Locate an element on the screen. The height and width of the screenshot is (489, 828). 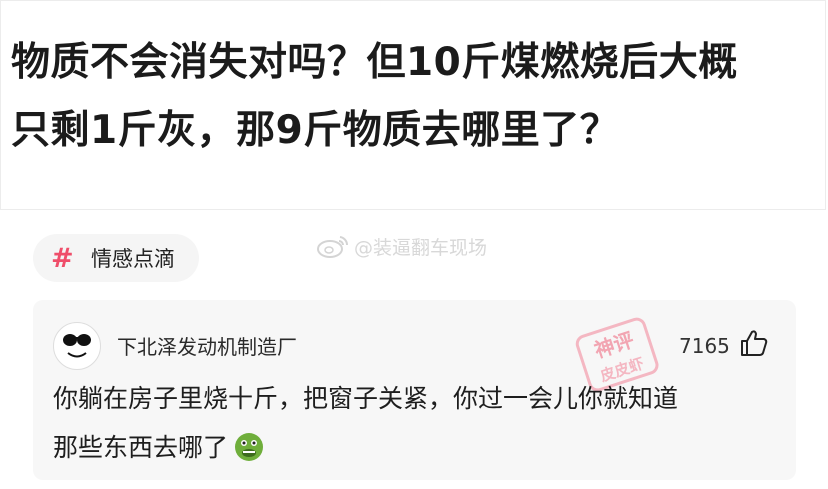
topic-tag: # 情感点滴 is located at coordinates (116, 258).